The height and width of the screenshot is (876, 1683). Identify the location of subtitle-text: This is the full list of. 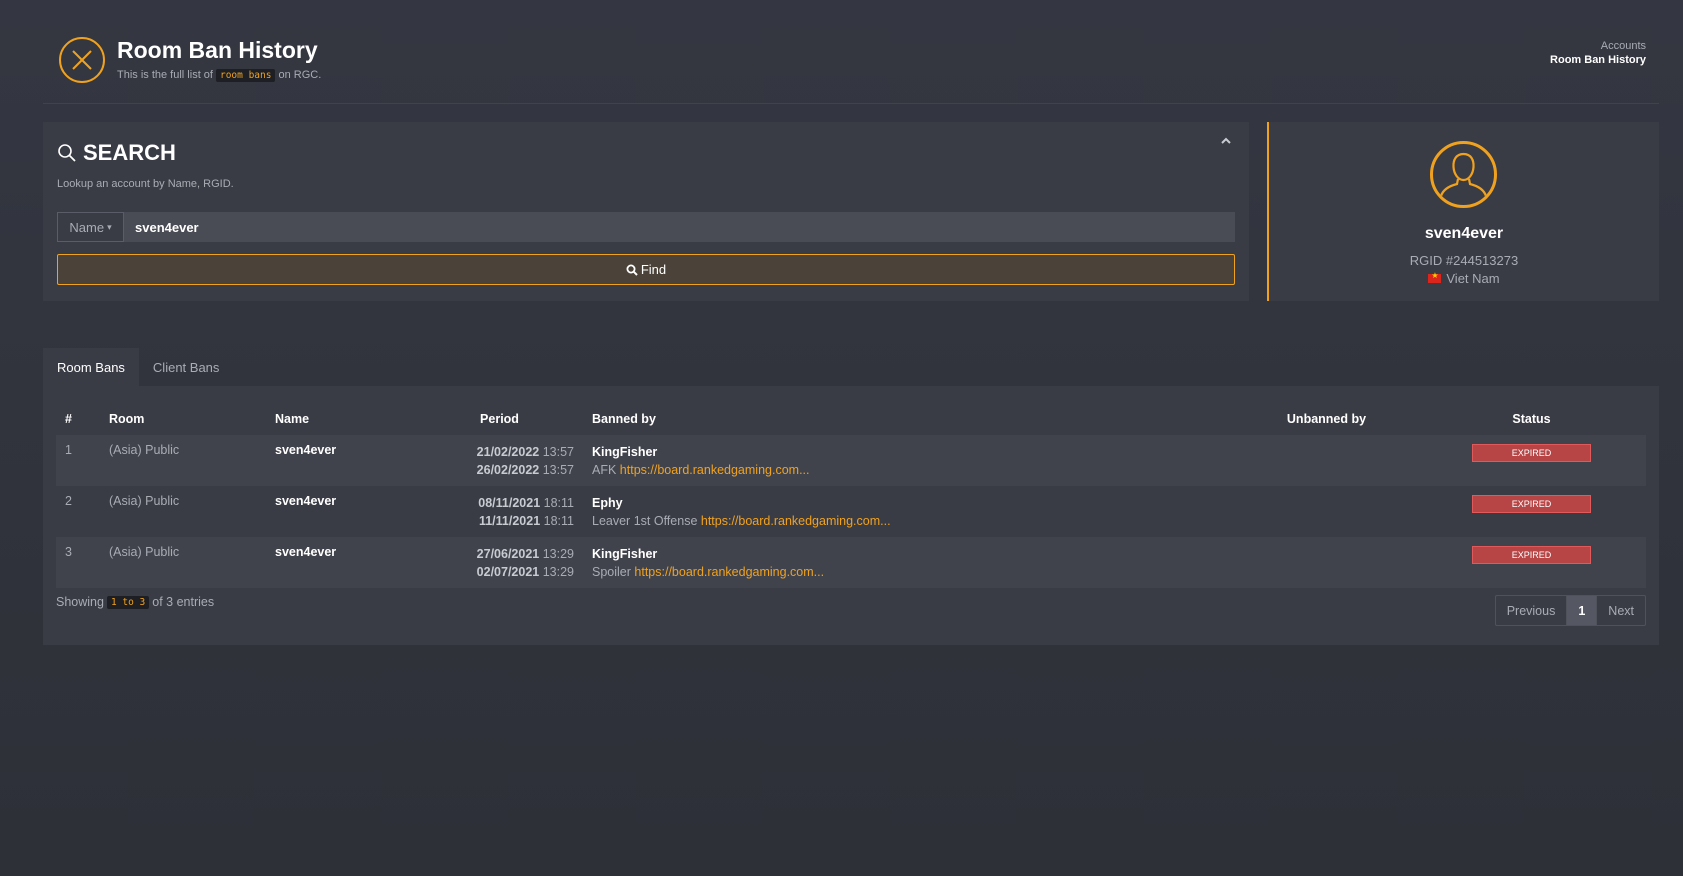
(165, 75).